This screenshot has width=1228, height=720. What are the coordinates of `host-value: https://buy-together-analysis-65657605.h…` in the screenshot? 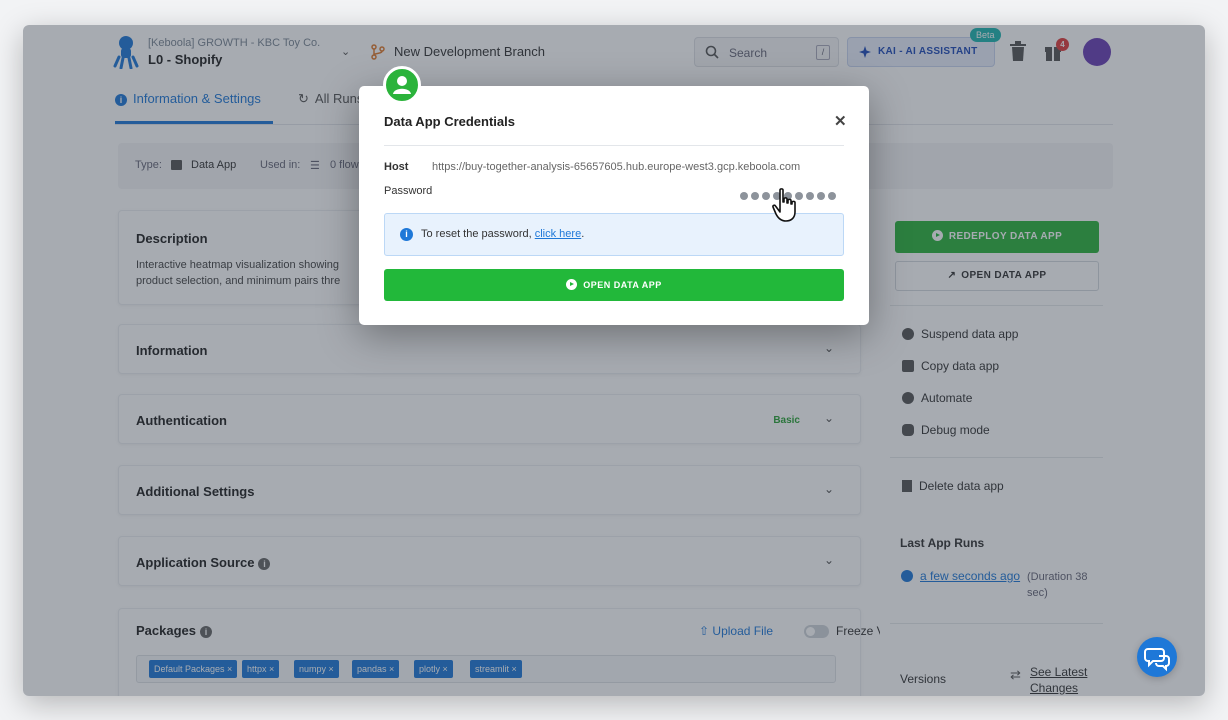 It's located at (616, 167).